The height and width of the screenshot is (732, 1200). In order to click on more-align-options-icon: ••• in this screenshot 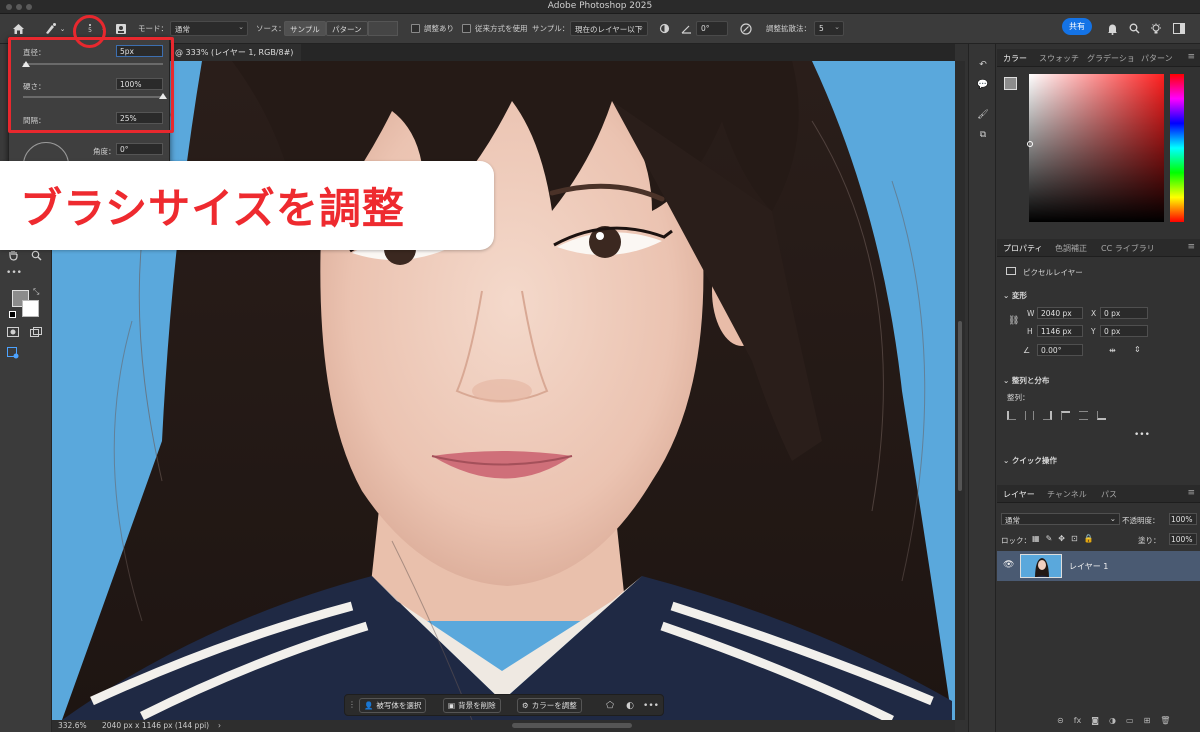, I will do `click(1142, 435)`.